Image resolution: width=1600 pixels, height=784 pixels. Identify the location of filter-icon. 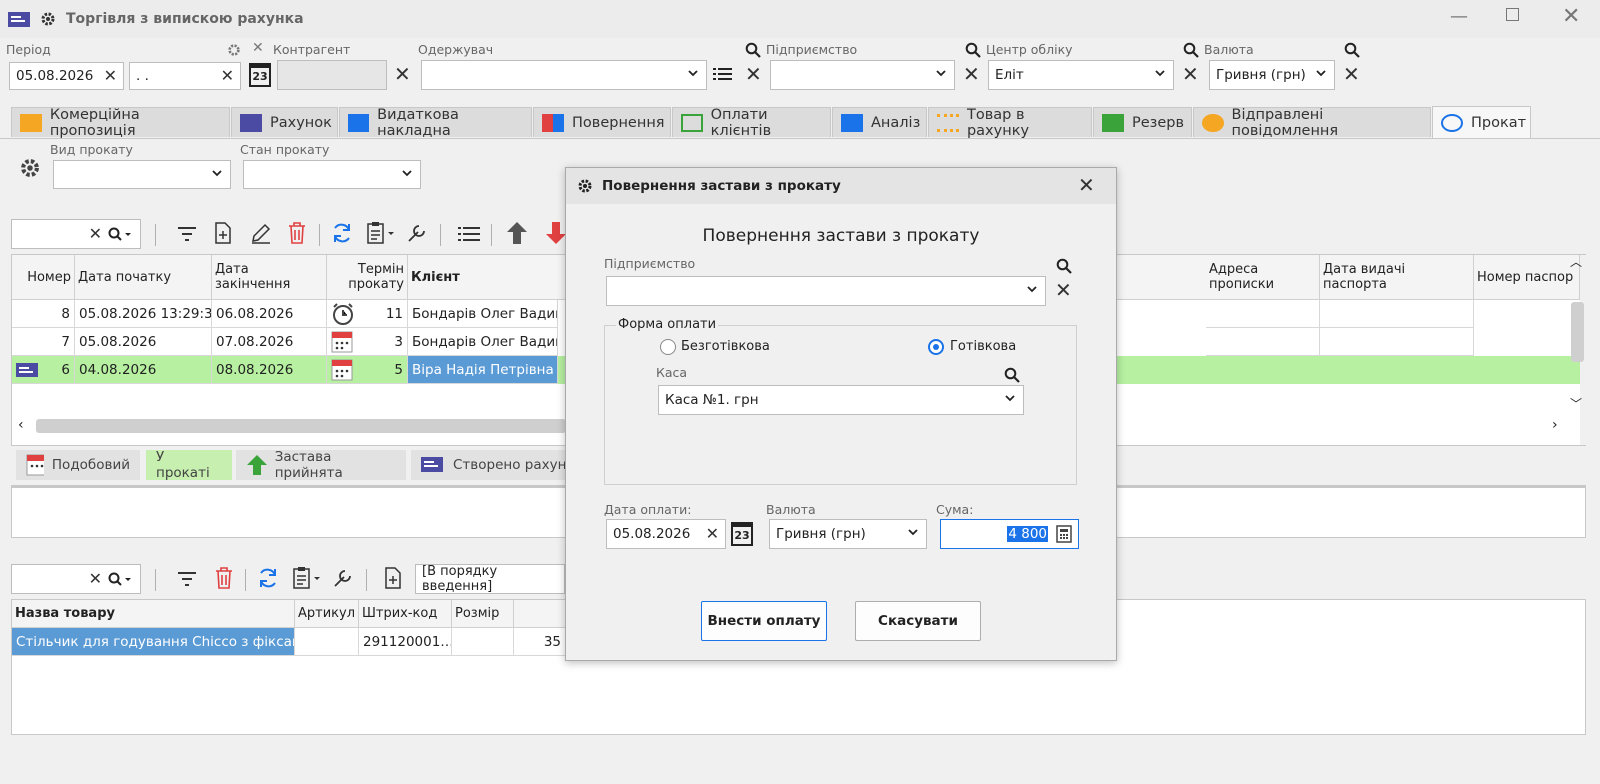
(187, 579).